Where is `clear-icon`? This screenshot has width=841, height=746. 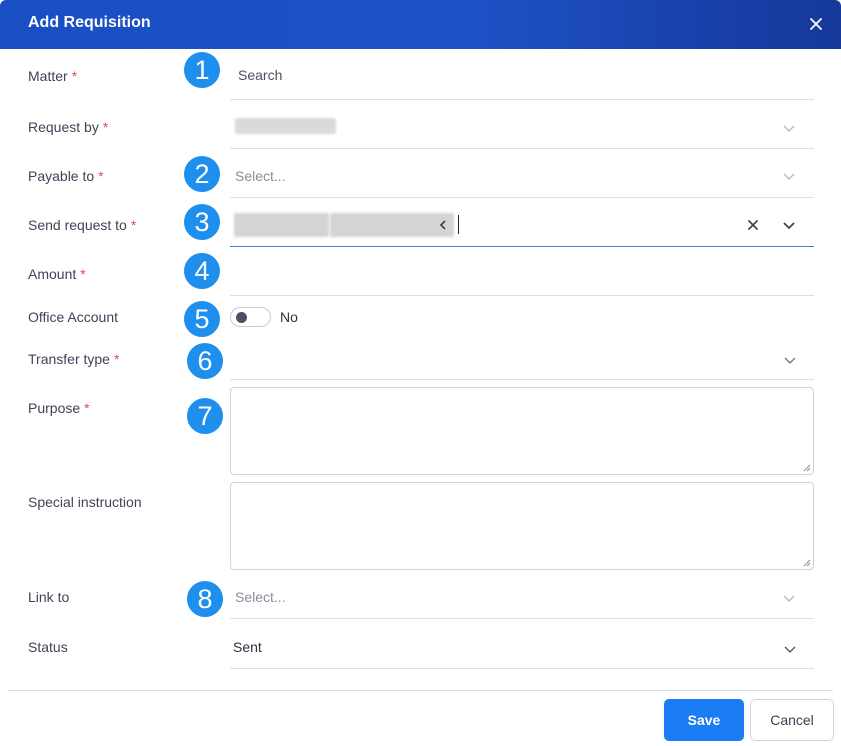
clear-icon is located at coordinates (753, 225).